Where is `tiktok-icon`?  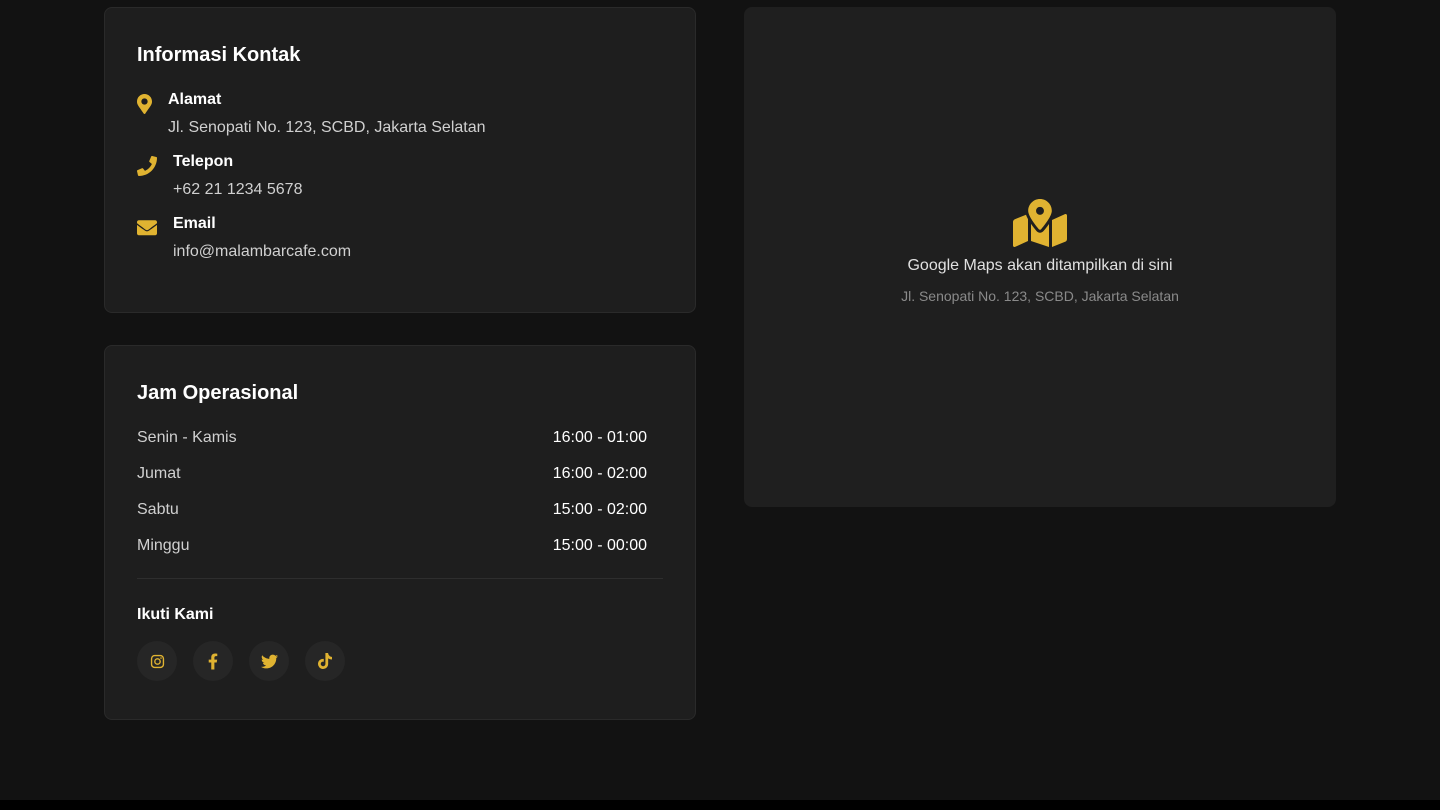 tiktok-icon is located at coordinates (325, 661).